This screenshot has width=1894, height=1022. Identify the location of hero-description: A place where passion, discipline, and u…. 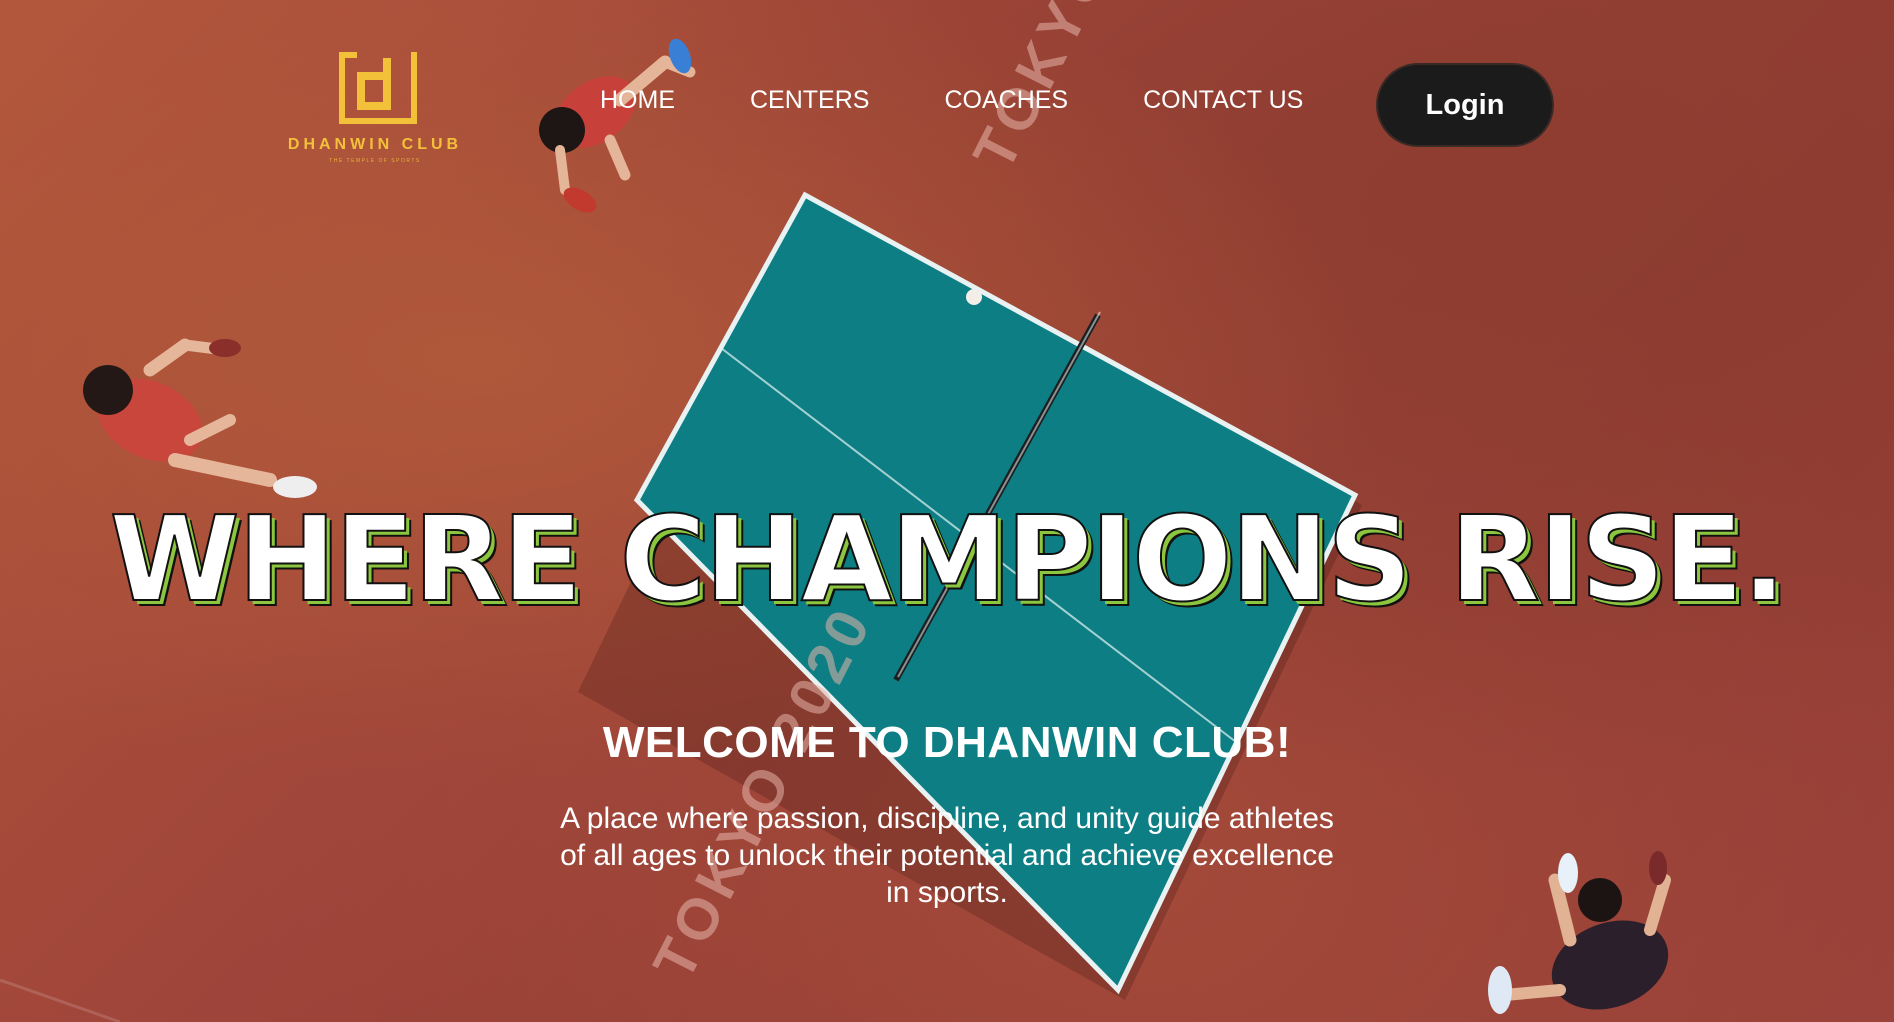
(947, 855).